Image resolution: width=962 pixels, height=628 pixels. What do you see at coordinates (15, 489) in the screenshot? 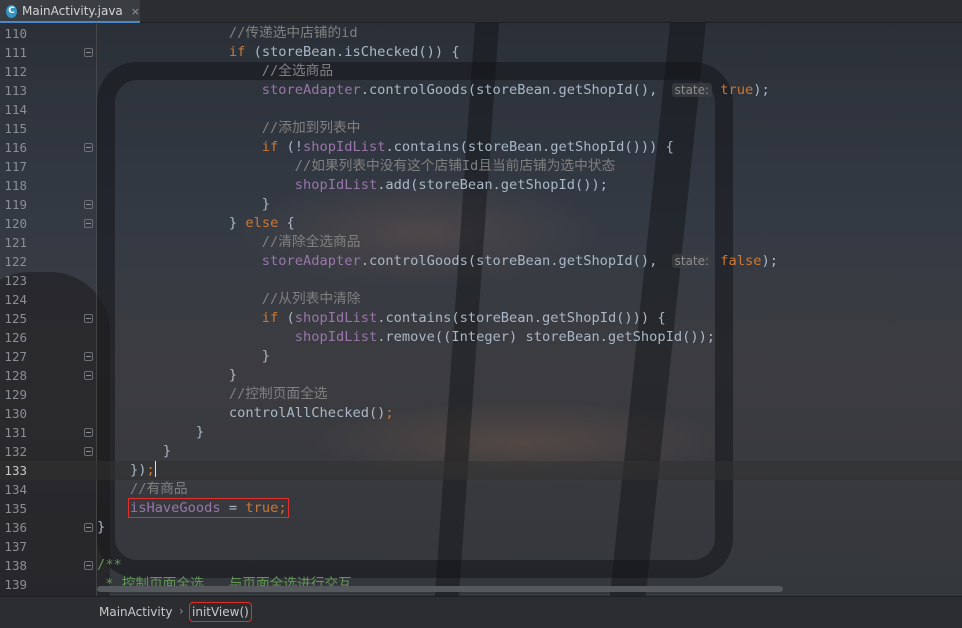
I see `line-number: 134` at bounding box center [15, 489].